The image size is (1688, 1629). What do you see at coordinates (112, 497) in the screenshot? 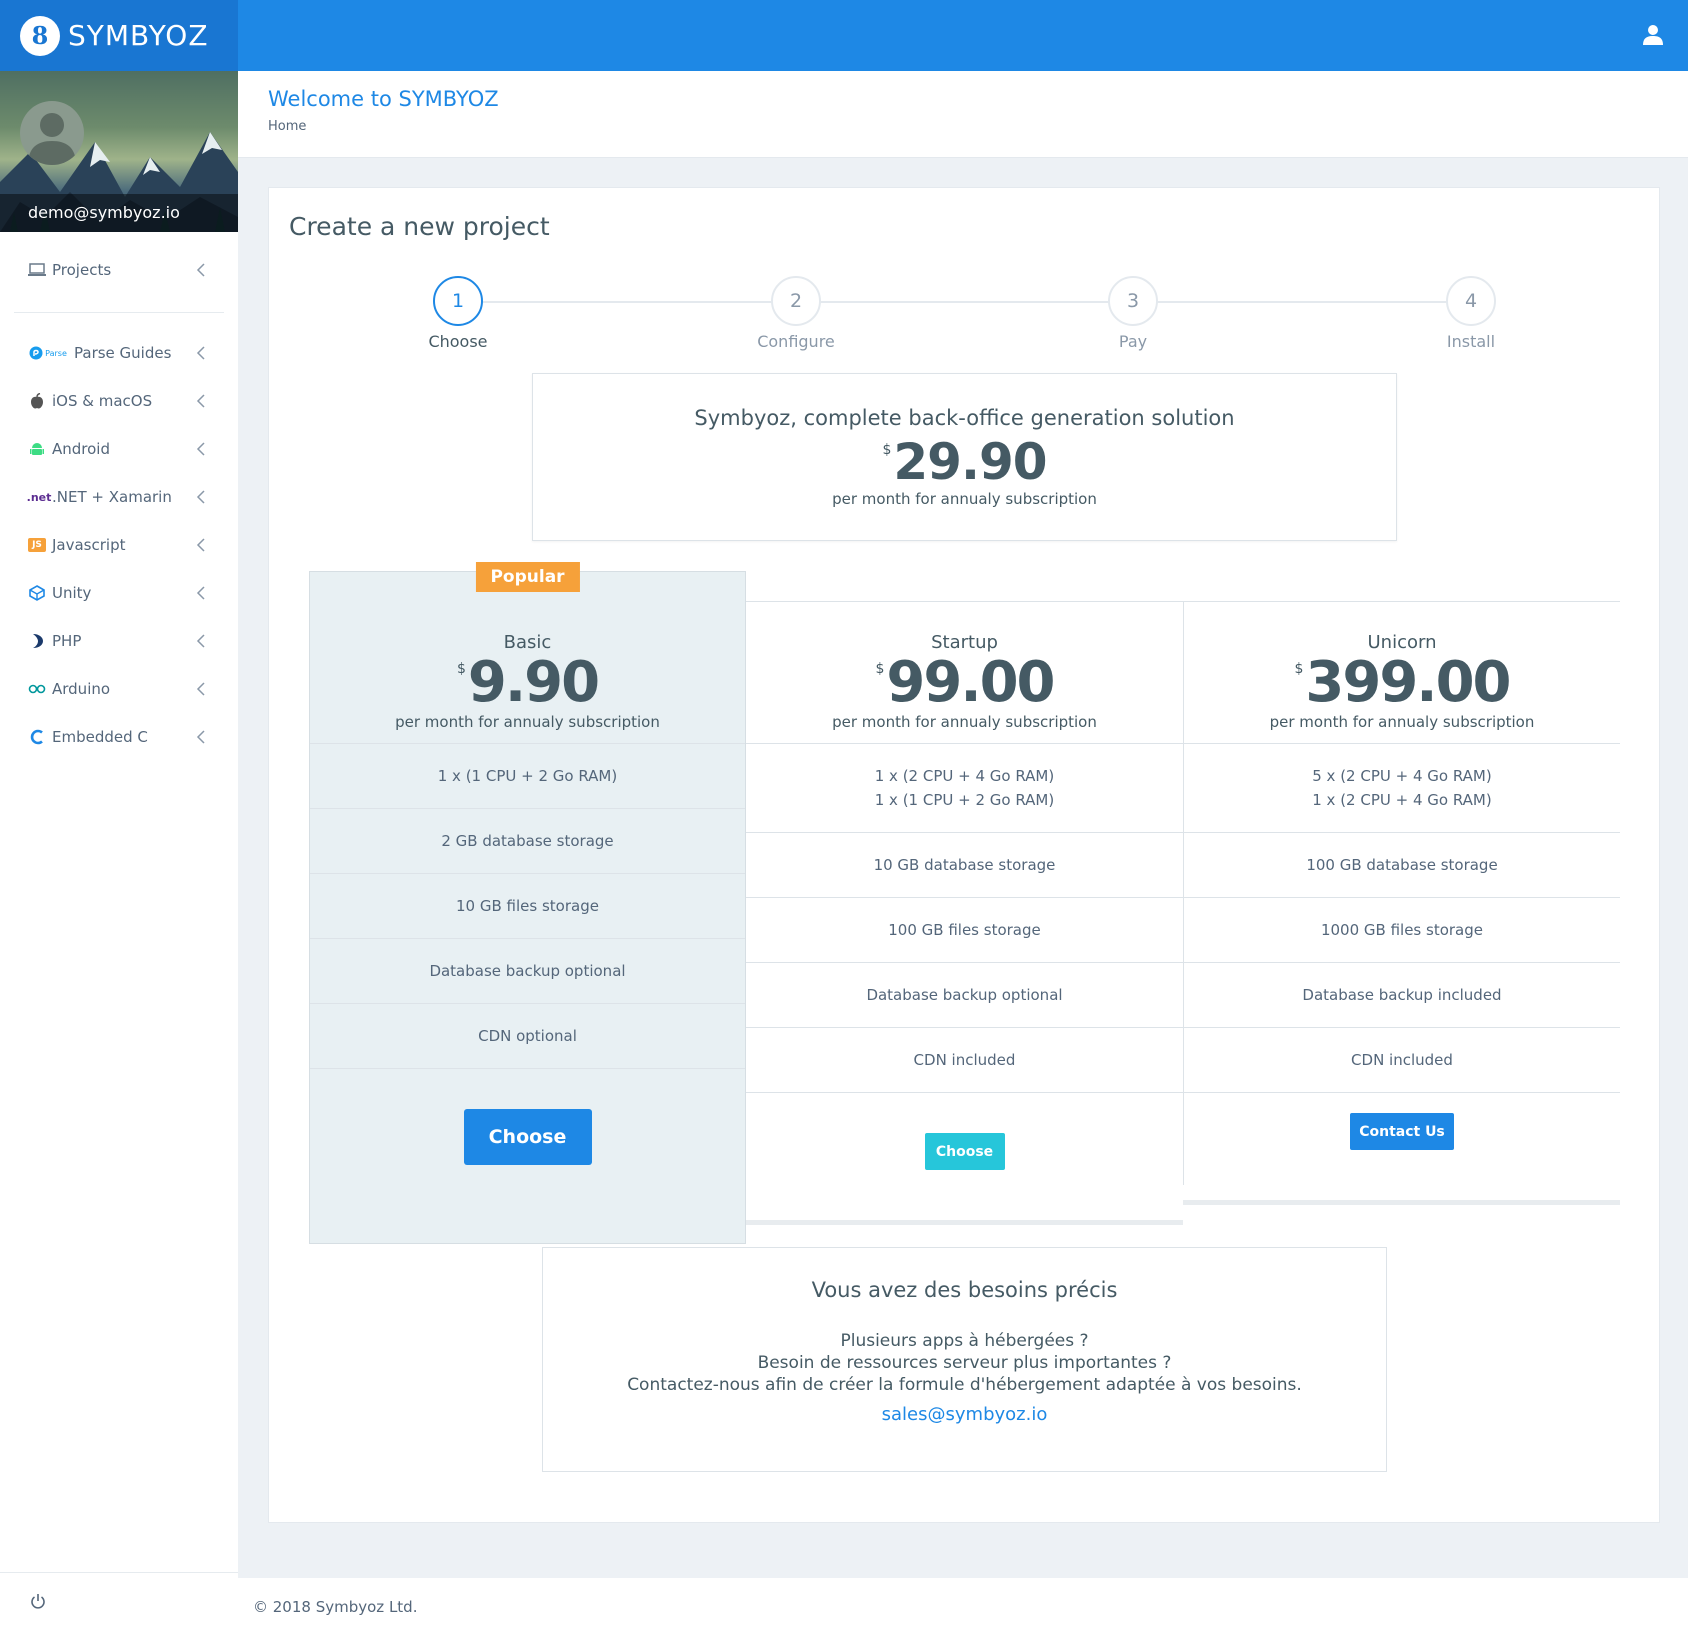
I see `sidebar-item-label: .NET + Xamarin` at bounding box center [112, 497].